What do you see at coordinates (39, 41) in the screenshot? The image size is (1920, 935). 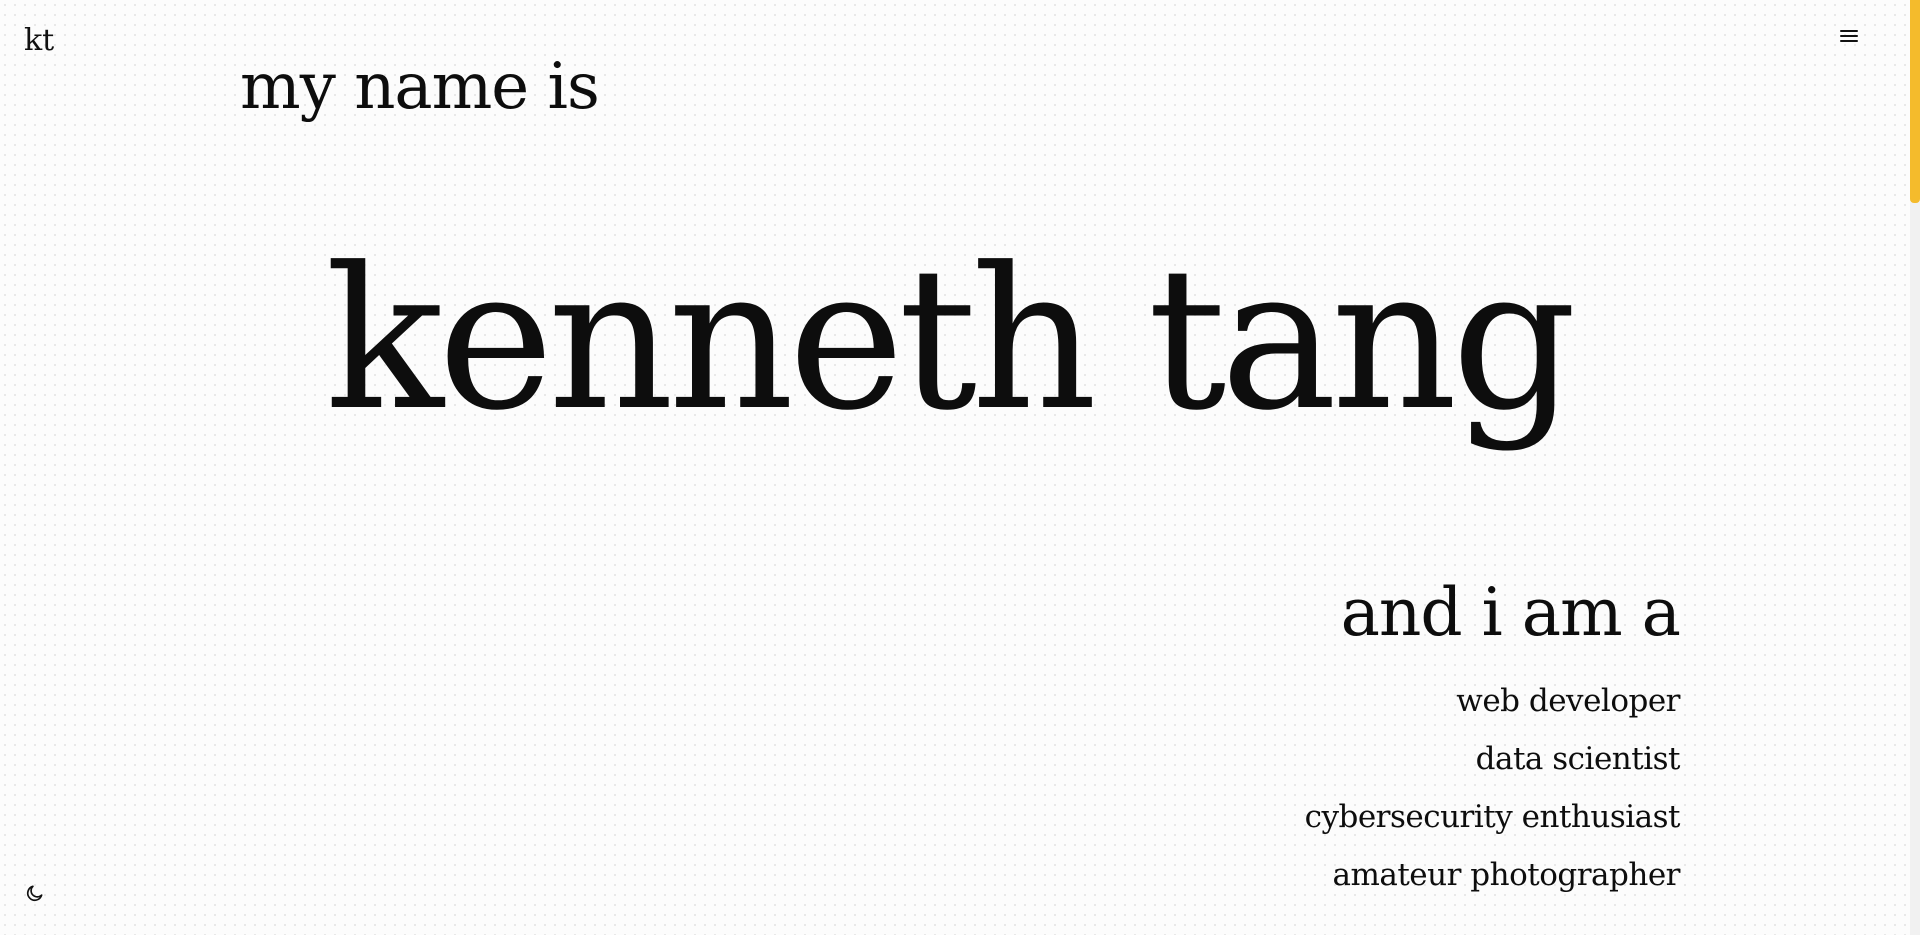 I see `site-logo: kt` at bounding box center [39, 41].